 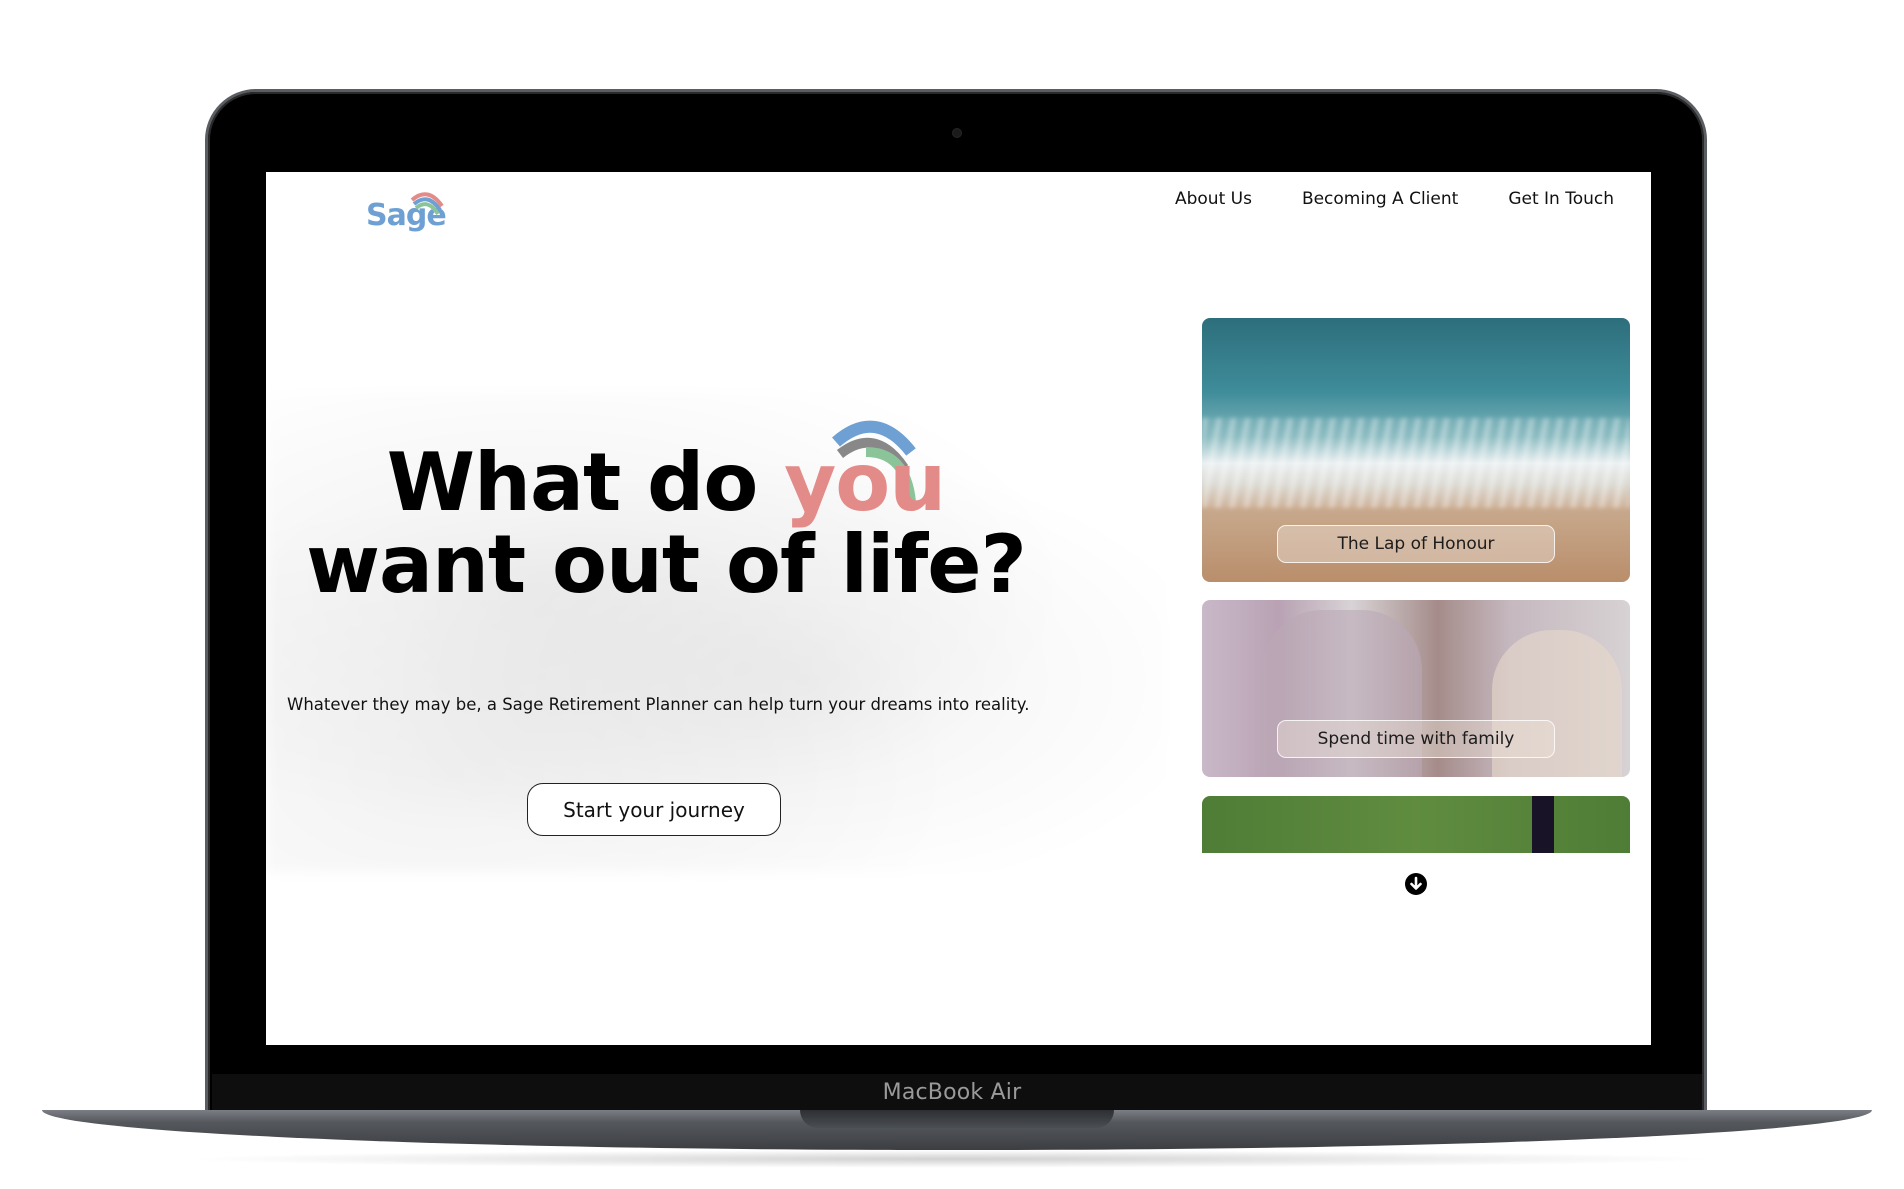 What do you see at coordinates (957, 1119) in the screenshot?
I see `laptop-notch` at bounding box center [957, 1119].